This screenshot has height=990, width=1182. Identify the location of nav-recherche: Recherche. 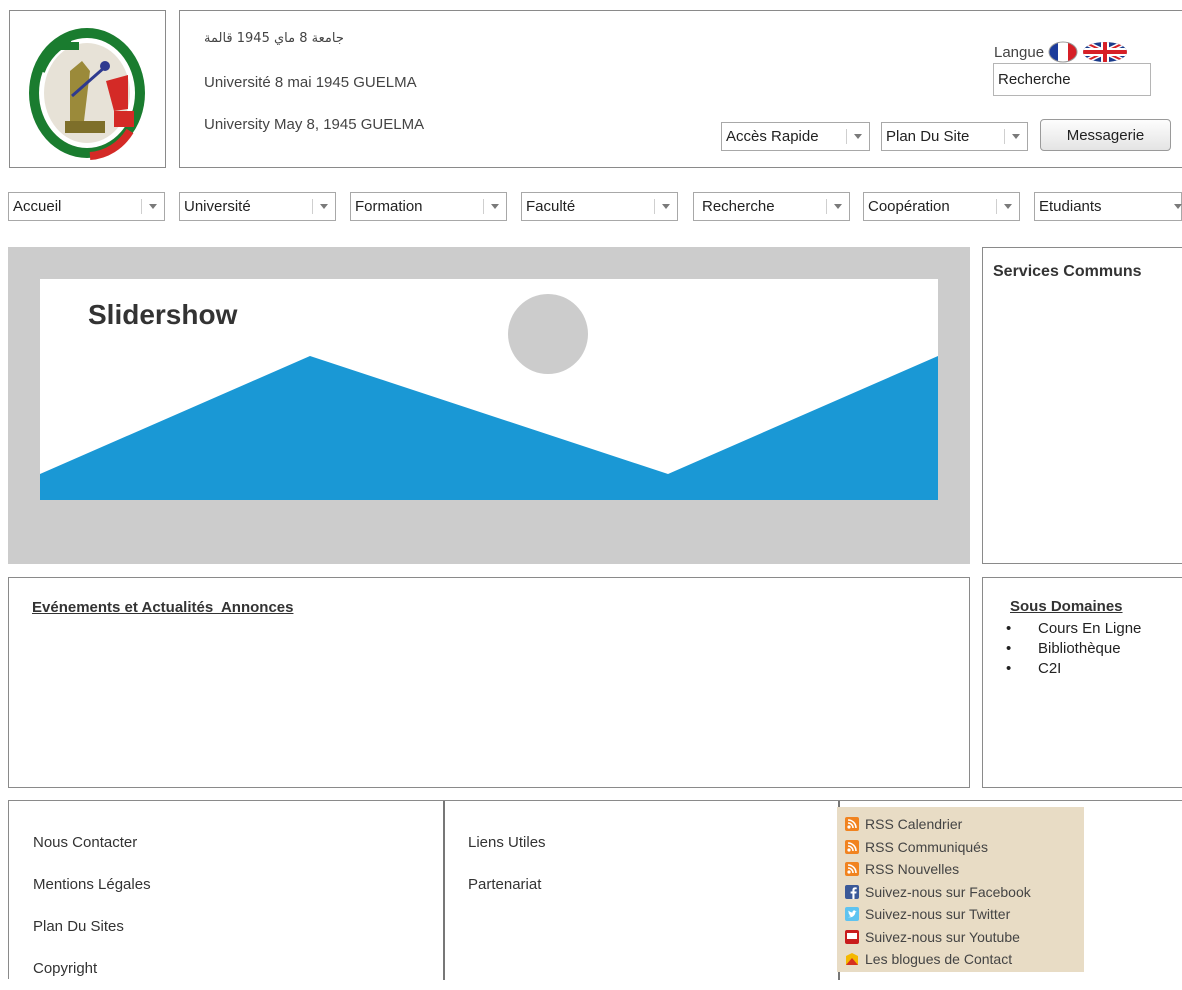
(771, 206).